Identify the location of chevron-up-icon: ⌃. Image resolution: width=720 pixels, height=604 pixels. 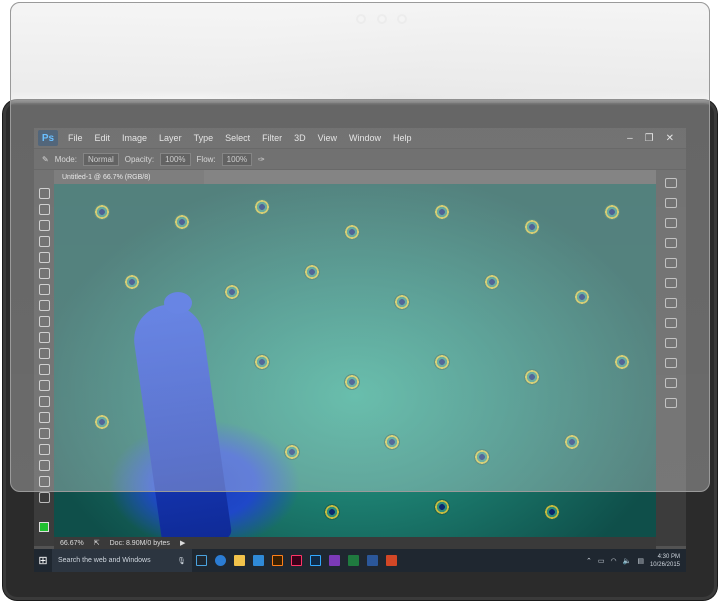
(589, 561).